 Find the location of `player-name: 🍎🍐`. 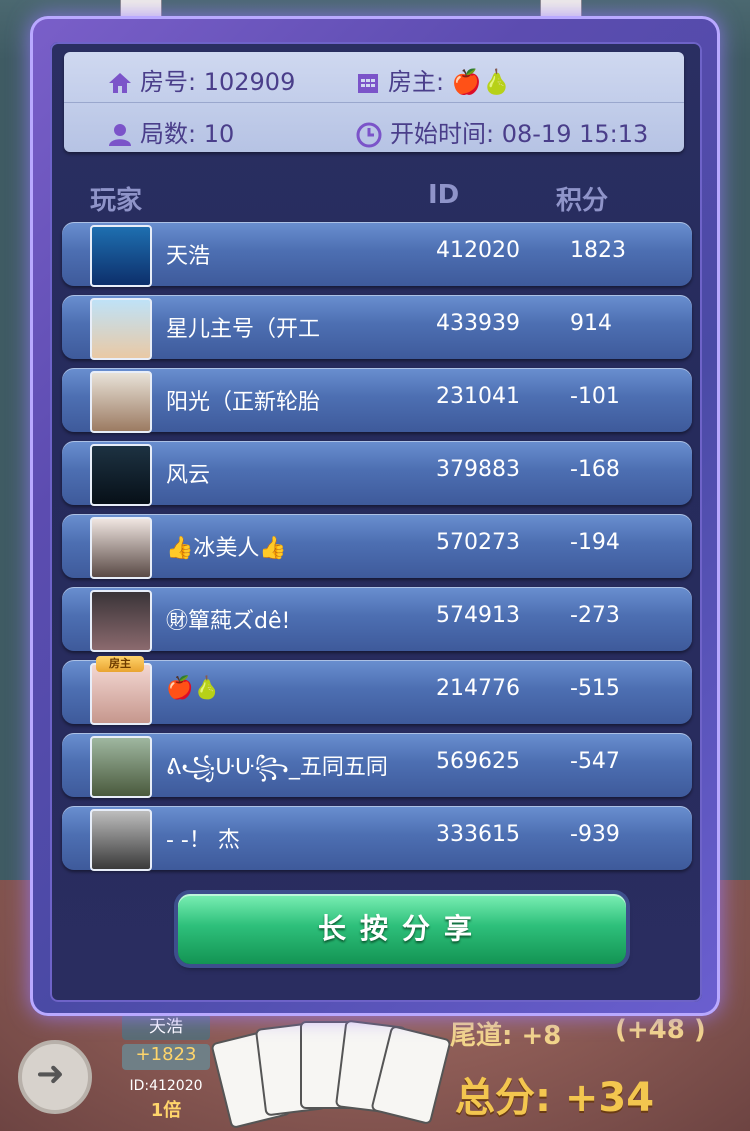

player-name: 🍎🍐 is located at coordinates (193, 688).